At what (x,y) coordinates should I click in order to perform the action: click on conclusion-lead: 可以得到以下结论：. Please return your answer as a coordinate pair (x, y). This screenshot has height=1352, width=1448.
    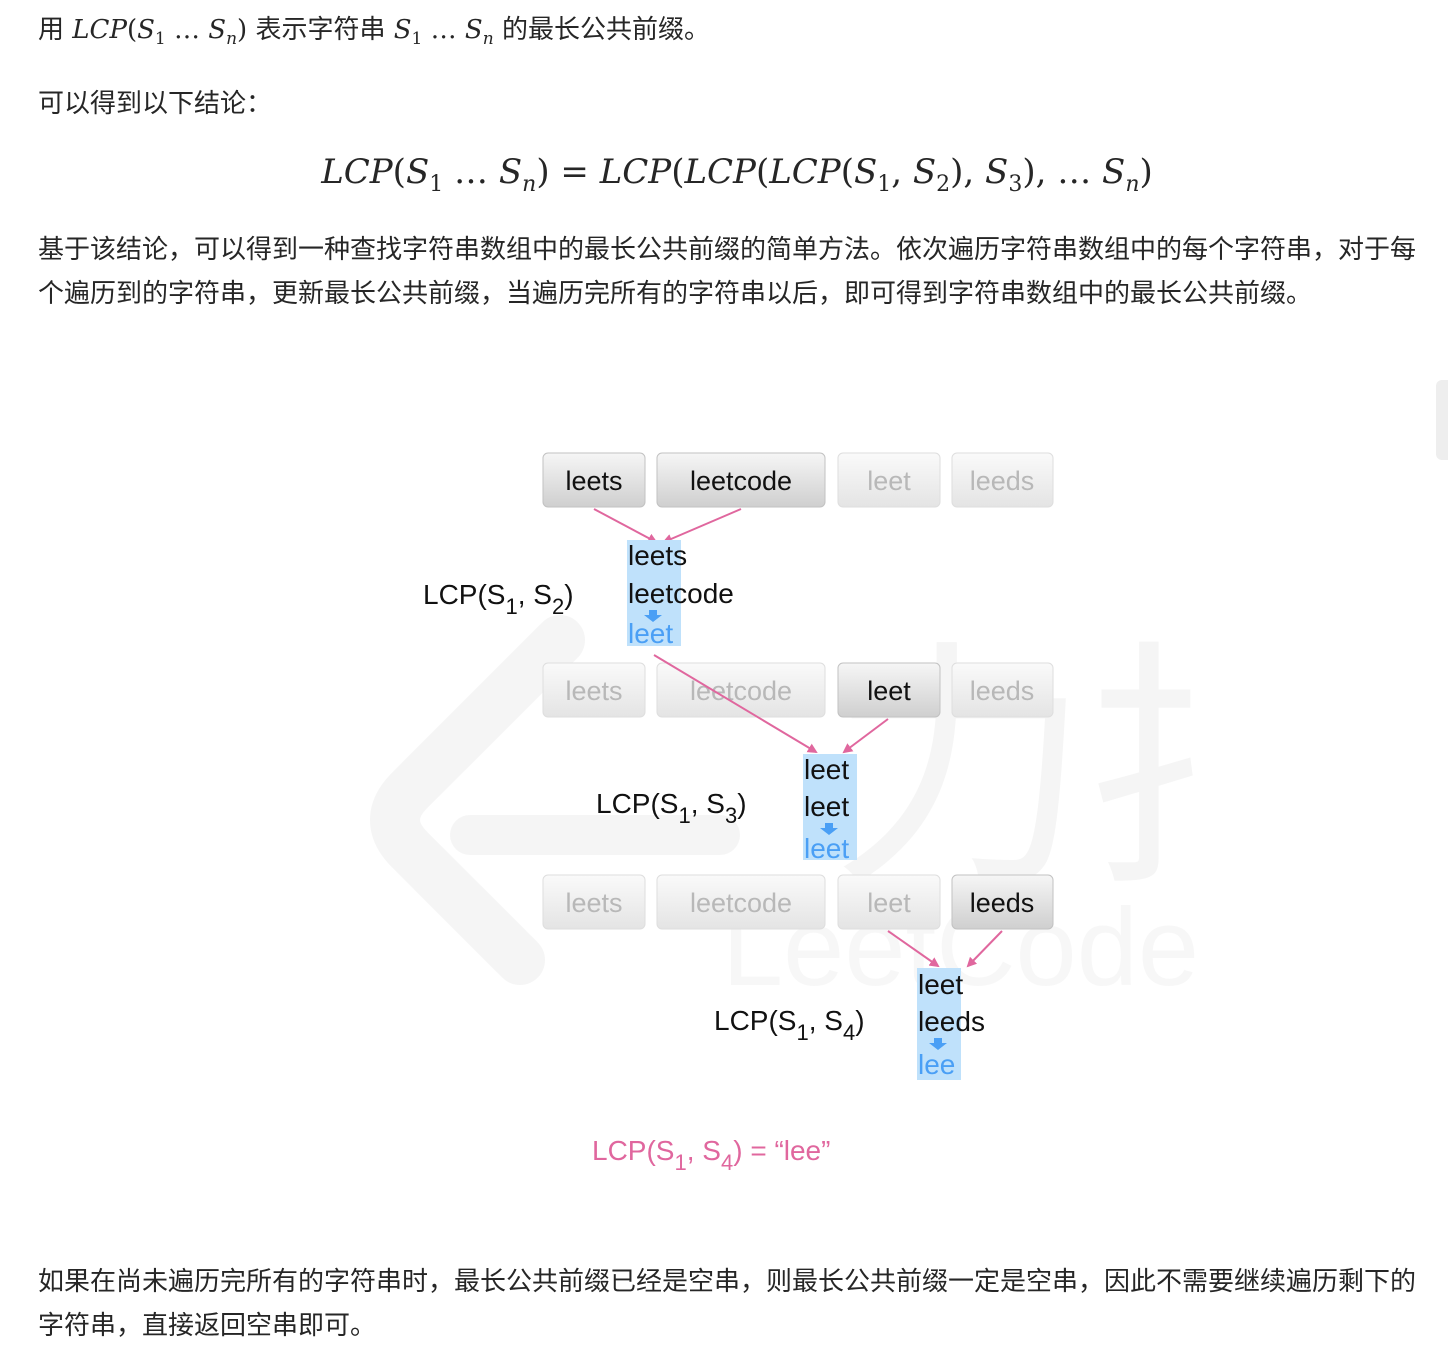
    Looking at the image, I should click on (155, 104).